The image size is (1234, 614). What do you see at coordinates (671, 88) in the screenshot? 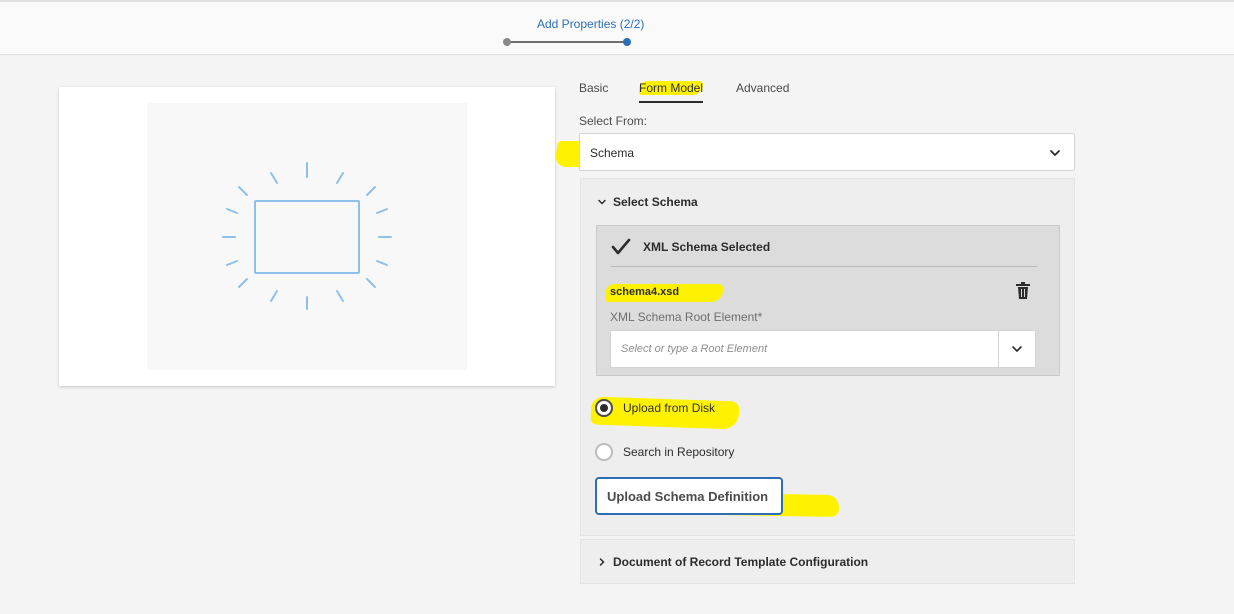
I see `tab-form-model-label: Form Model` at bounding box center [671, 88].